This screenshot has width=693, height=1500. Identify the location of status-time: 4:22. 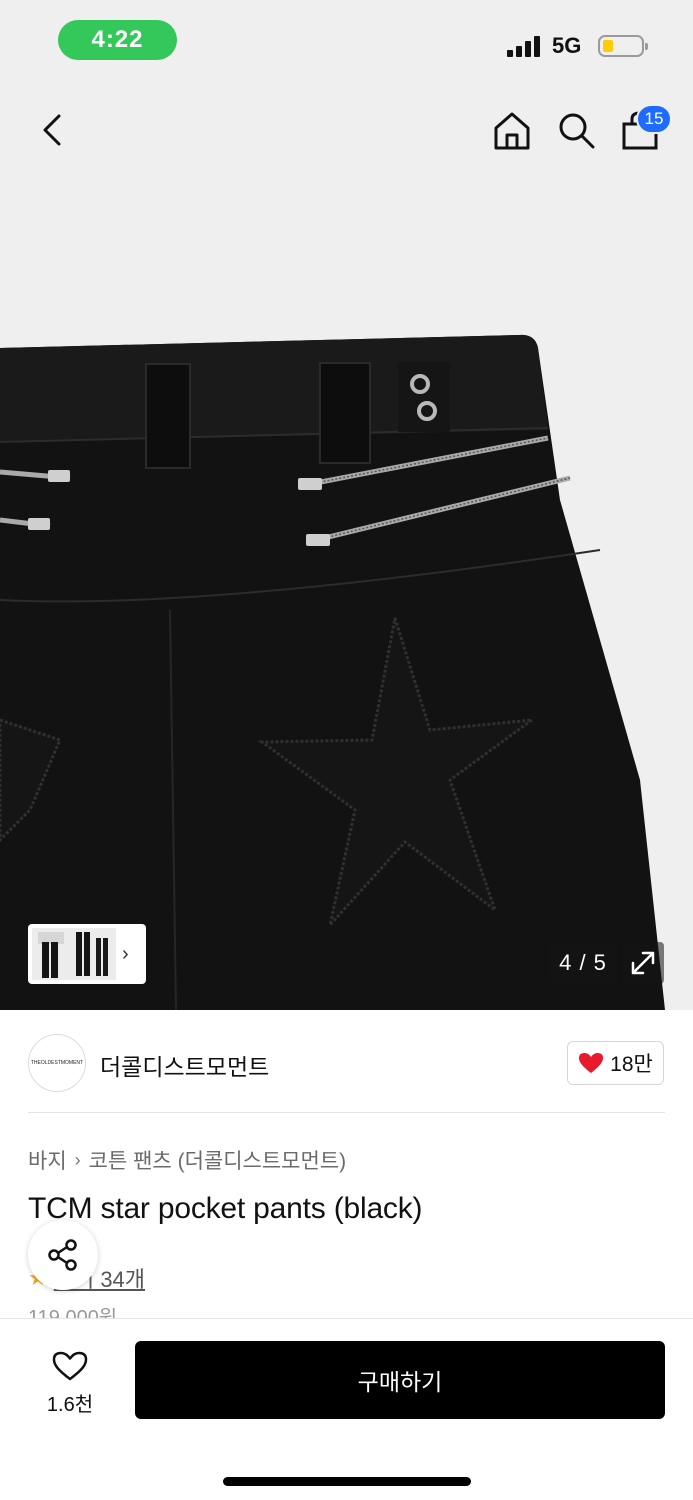
(117, 40).